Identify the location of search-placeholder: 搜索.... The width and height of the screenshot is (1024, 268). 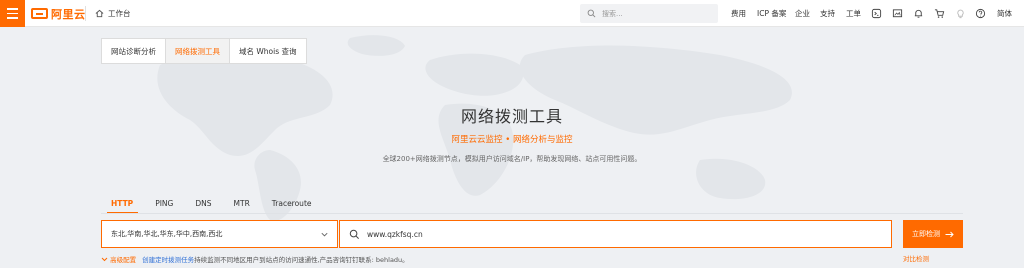
(612, 13).